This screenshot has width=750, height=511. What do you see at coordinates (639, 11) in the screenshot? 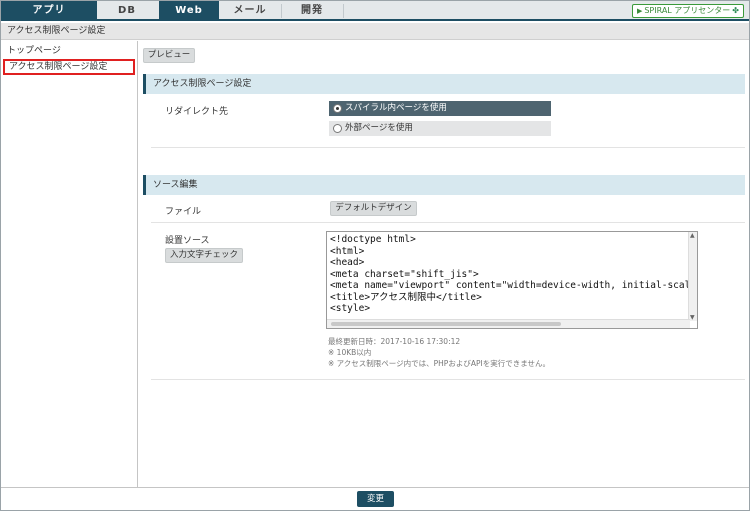
I see `arrow-right-icon: ▶` at bounding box center [639, 11].